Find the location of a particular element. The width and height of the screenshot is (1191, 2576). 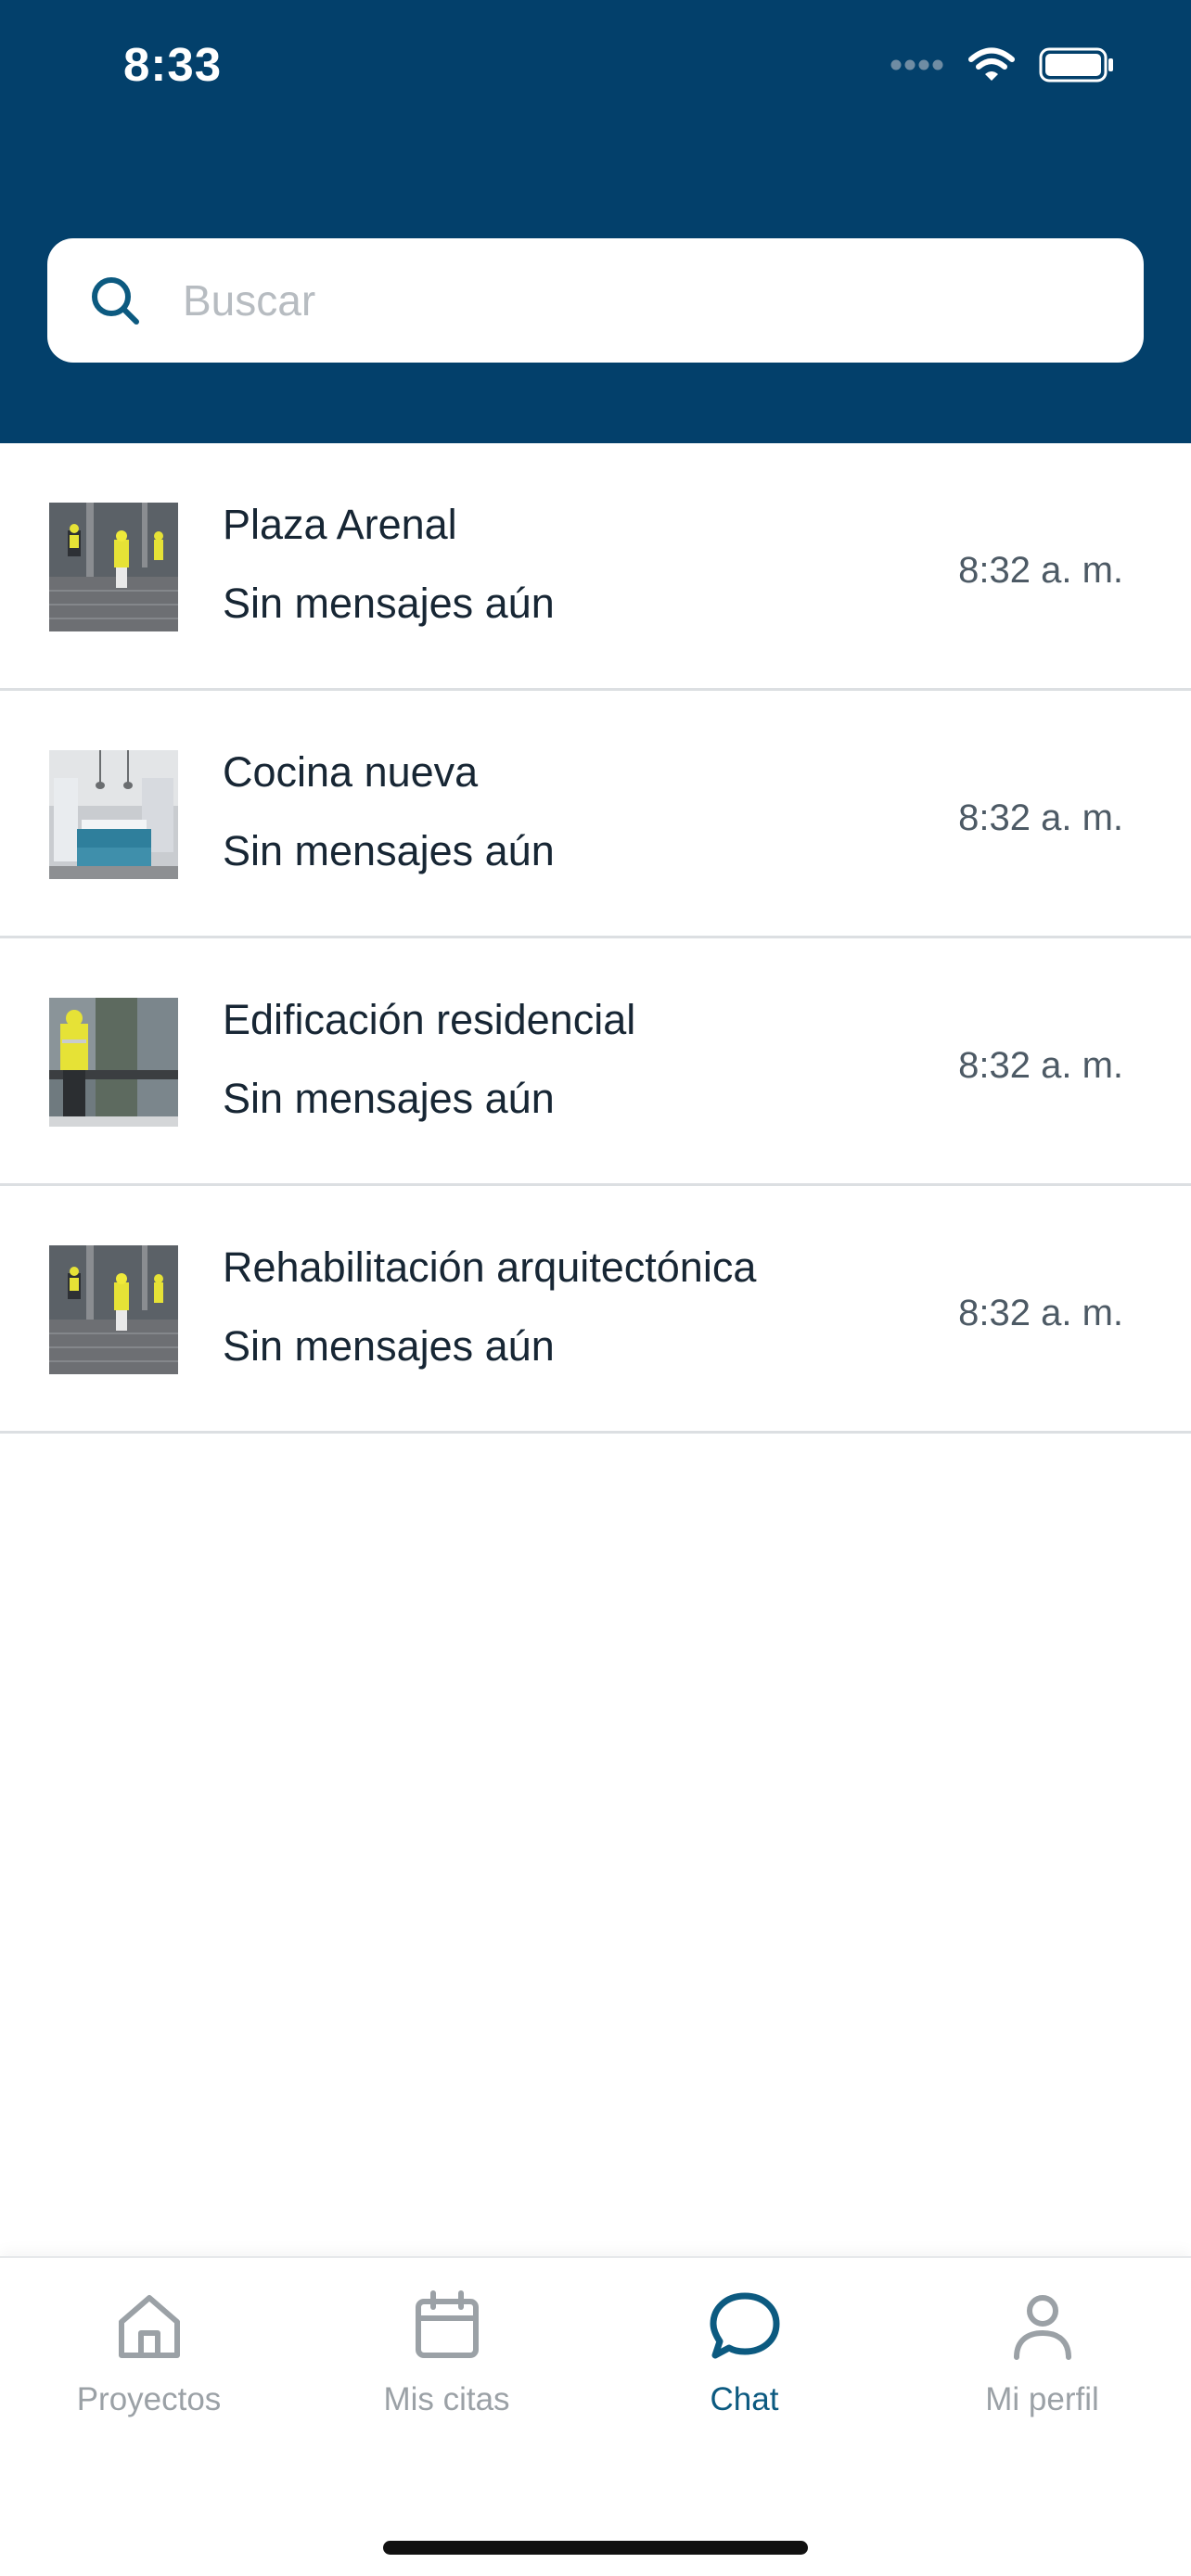

tab-label: Mi perfil is located at coordinates (1042, 2399).